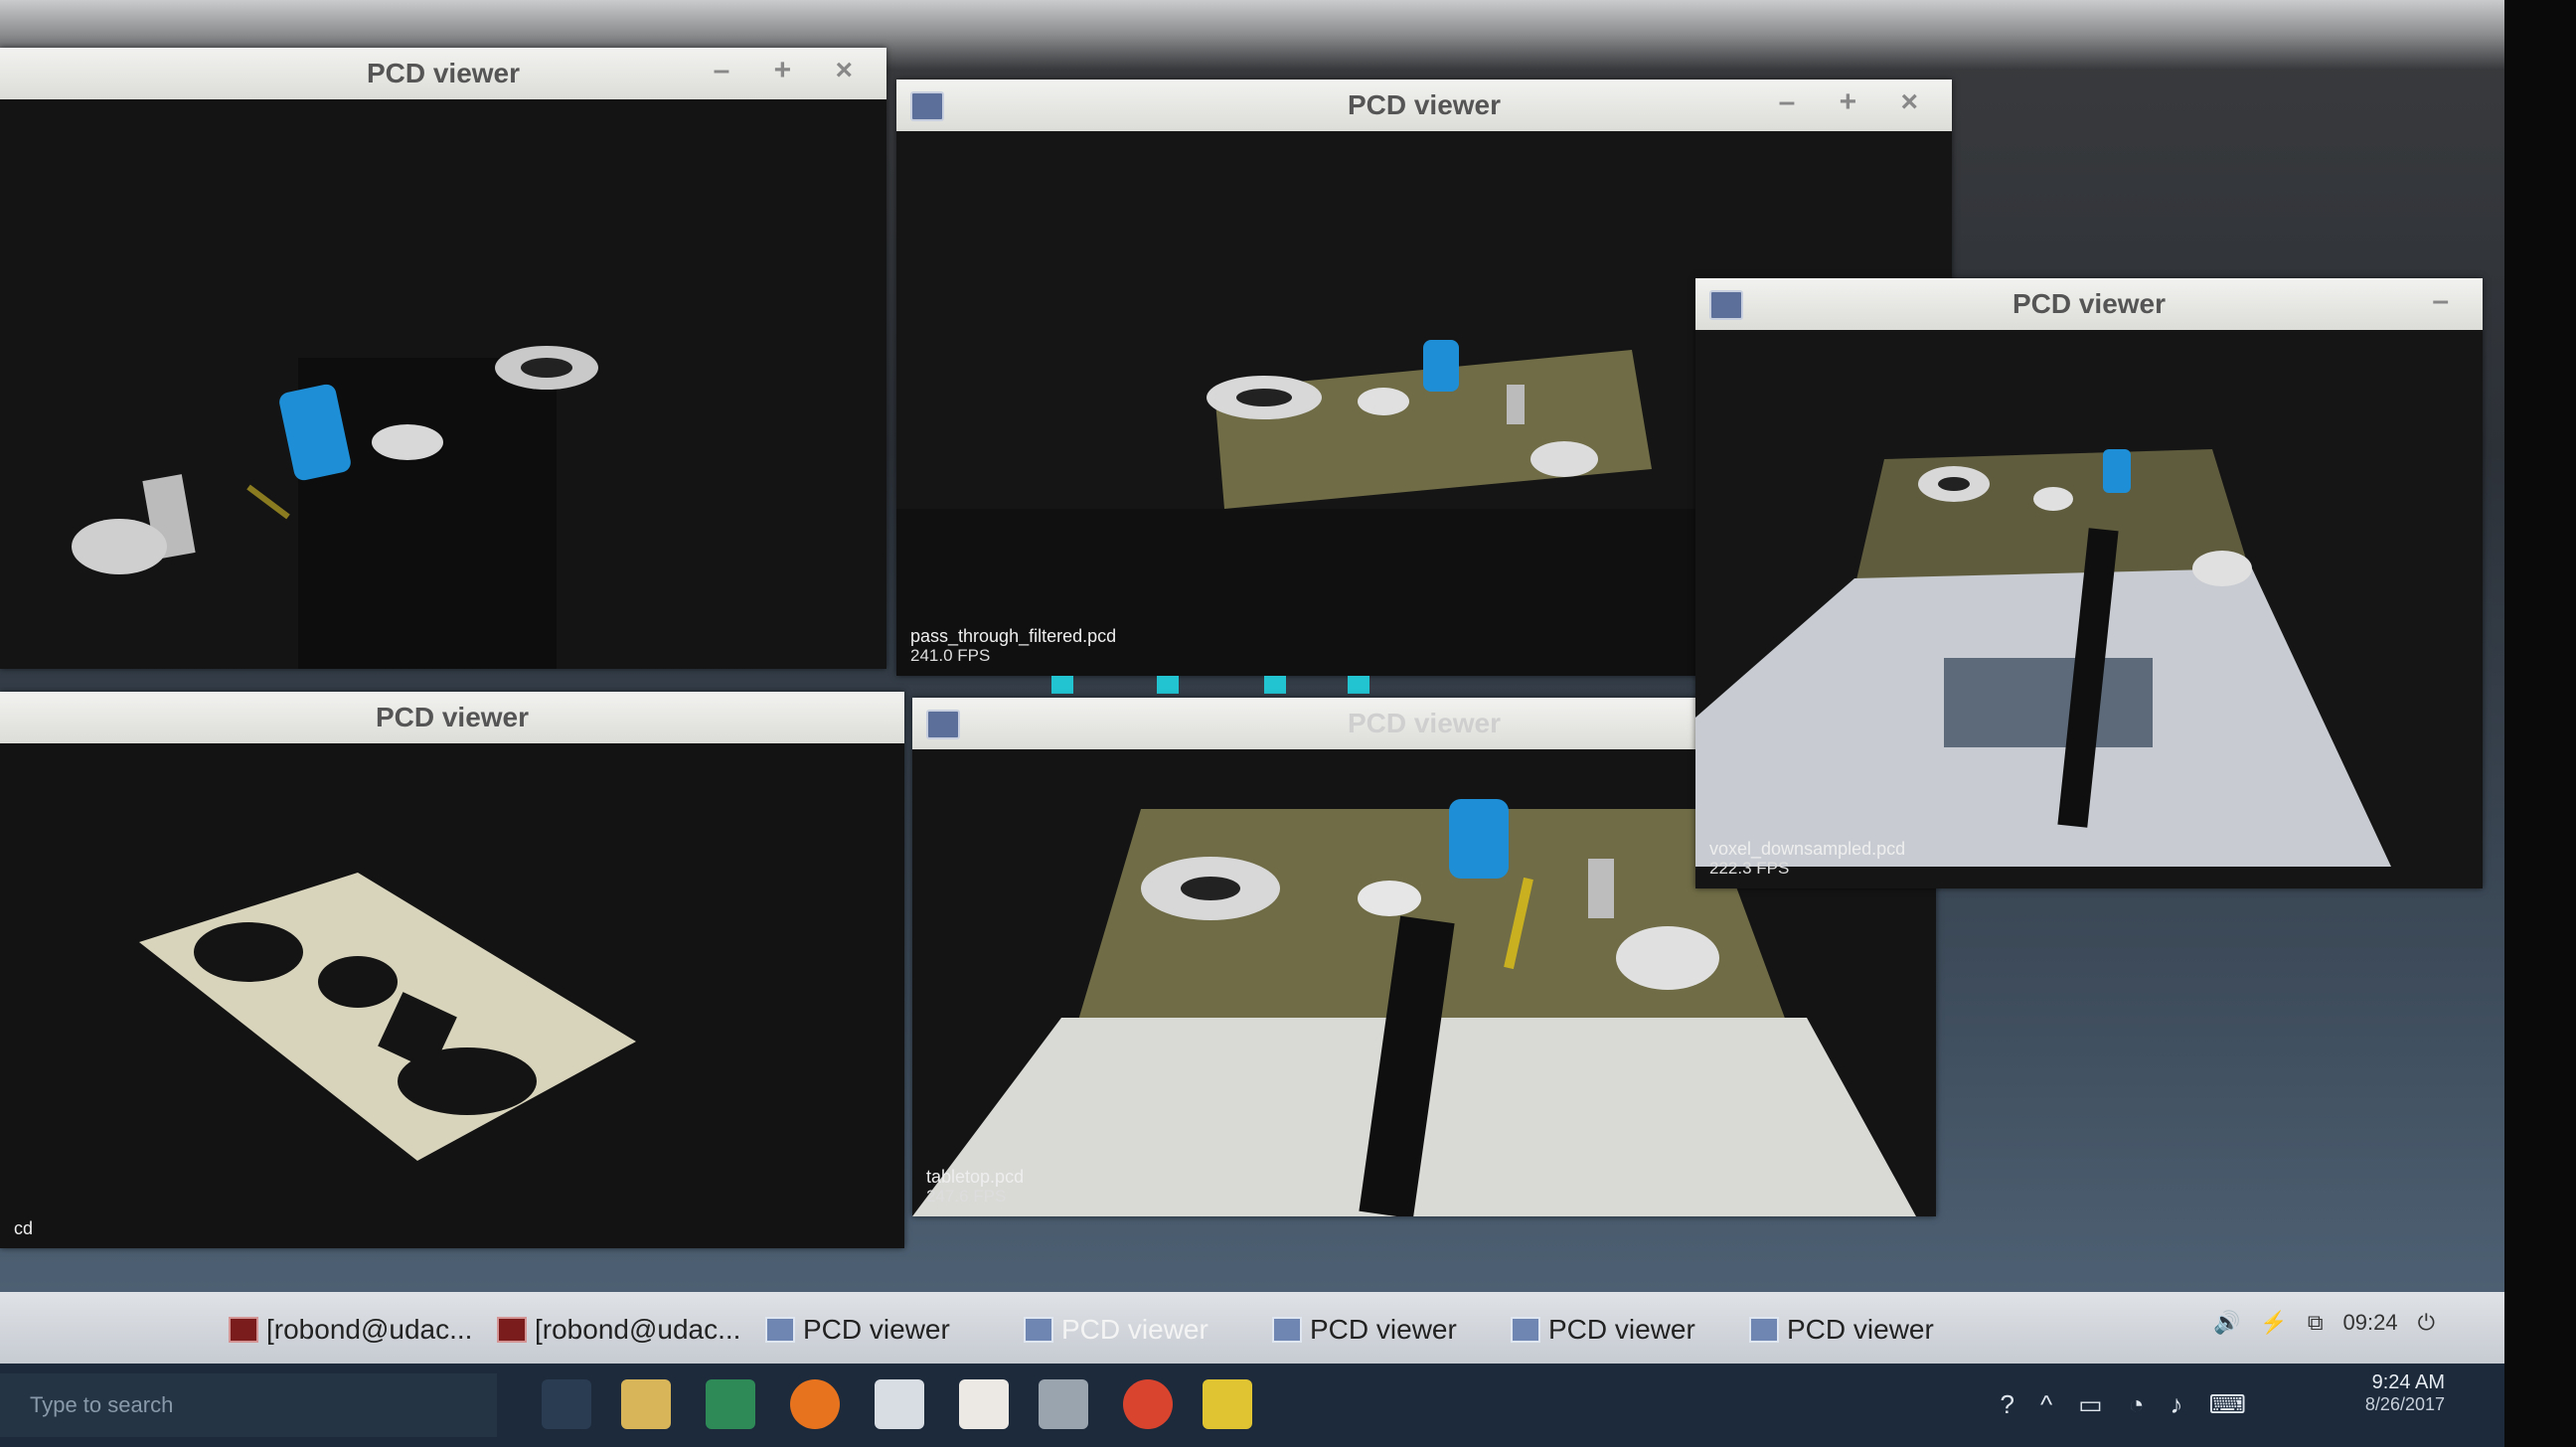 Image resolution: width=2576 pixels, height=1447 pixels. I want to click on panel-tray: 🔊 ⚡ ⧉ 09:24 ⏻, so click(2324, 1323).